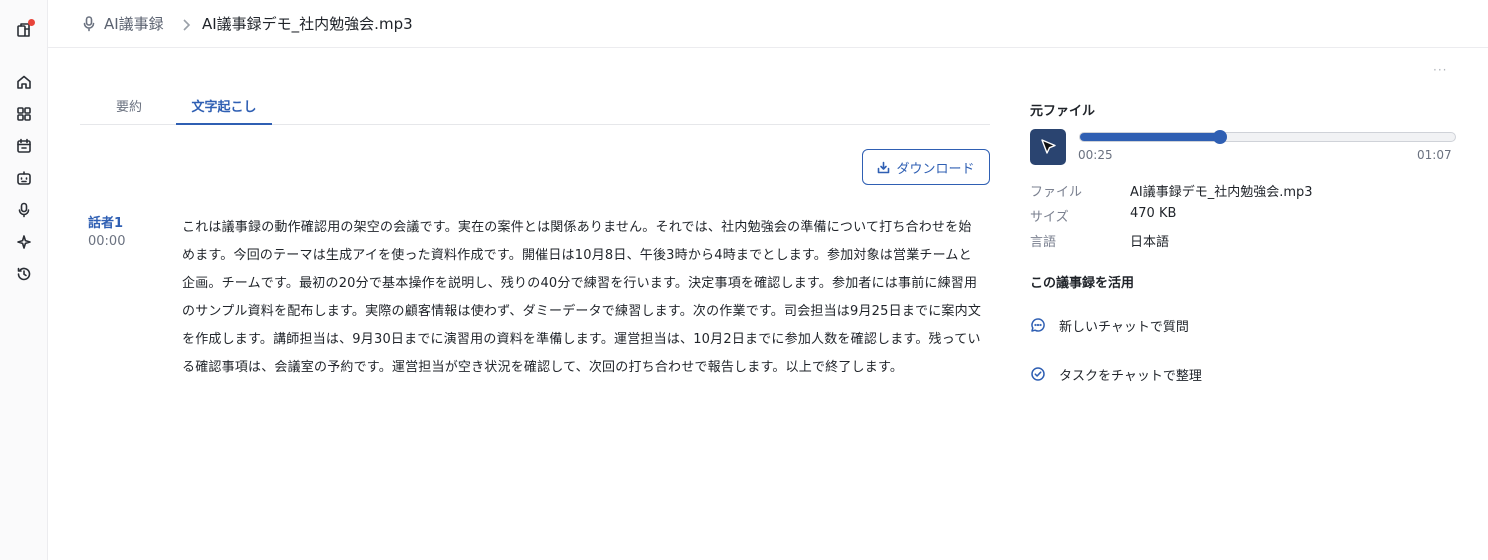  What do you see at coordinates (1038, 325) in the screenshot?
I see `chat-icon` at bounding box center [1038, 325].